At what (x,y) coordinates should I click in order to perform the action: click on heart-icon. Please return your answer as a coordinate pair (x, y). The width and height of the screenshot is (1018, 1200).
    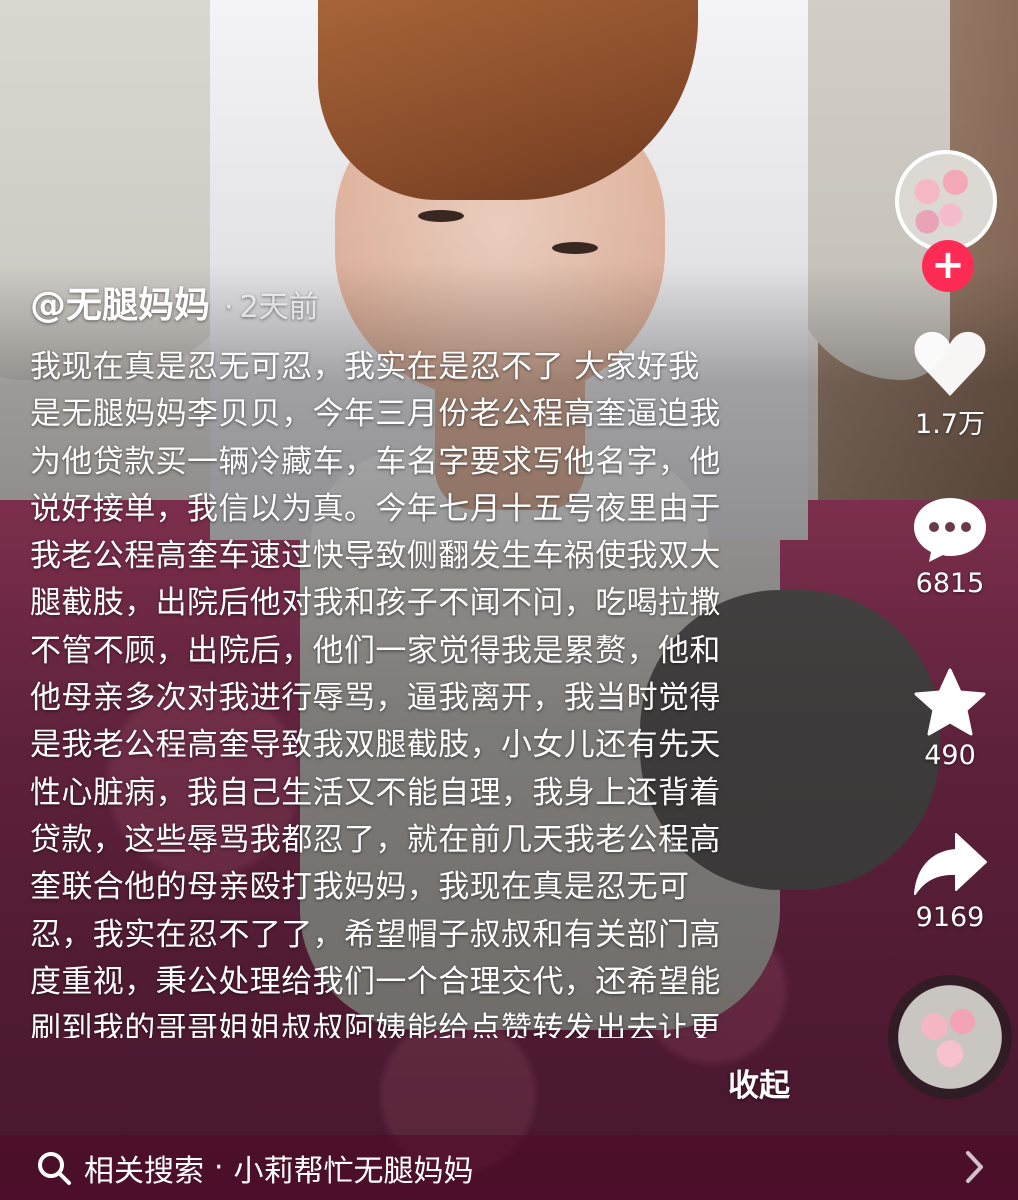
    Looking at the image, I should click on (950, 363).